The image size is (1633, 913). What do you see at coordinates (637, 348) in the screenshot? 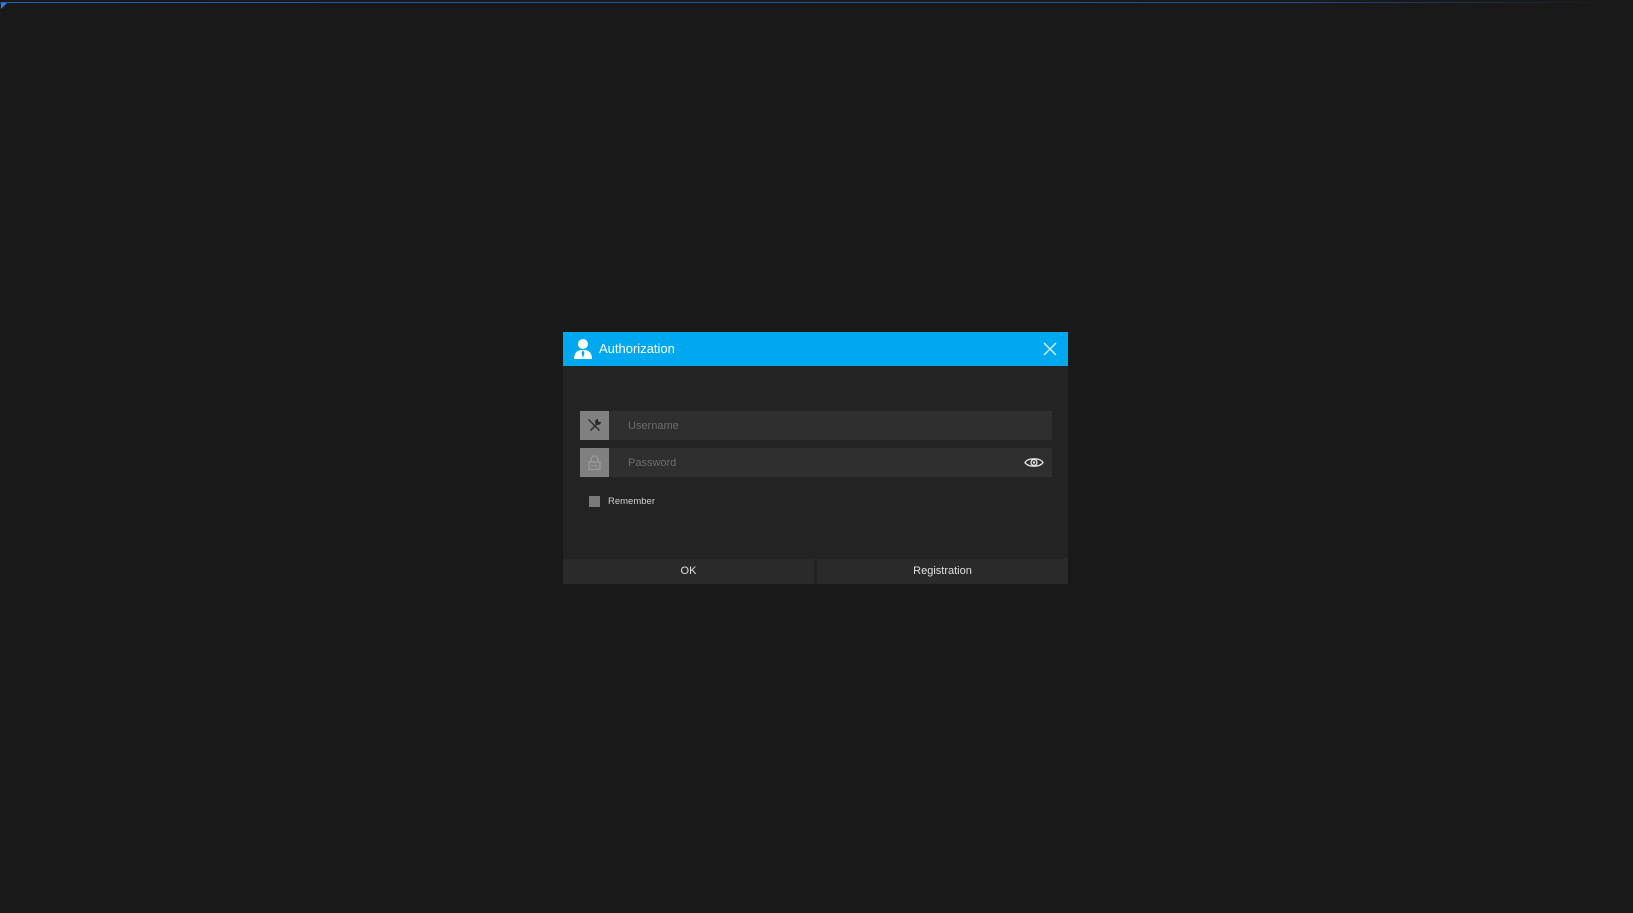
I see `dialog-title: Authorization` at bounding box center [637, 348].